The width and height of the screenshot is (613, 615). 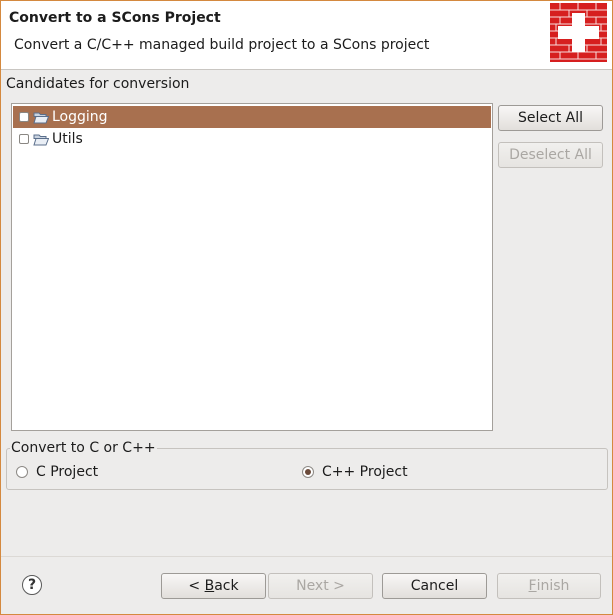 What do you see at coordinates (308, 472) in the screenshot?
I see `cpp-project-radio` at bounding box center [308, 472].